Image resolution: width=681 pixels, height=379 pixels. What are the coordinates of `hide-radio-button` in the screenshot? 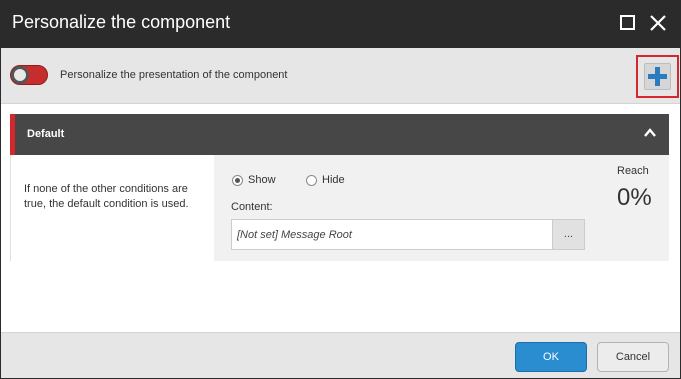 It's located at (311, 180).